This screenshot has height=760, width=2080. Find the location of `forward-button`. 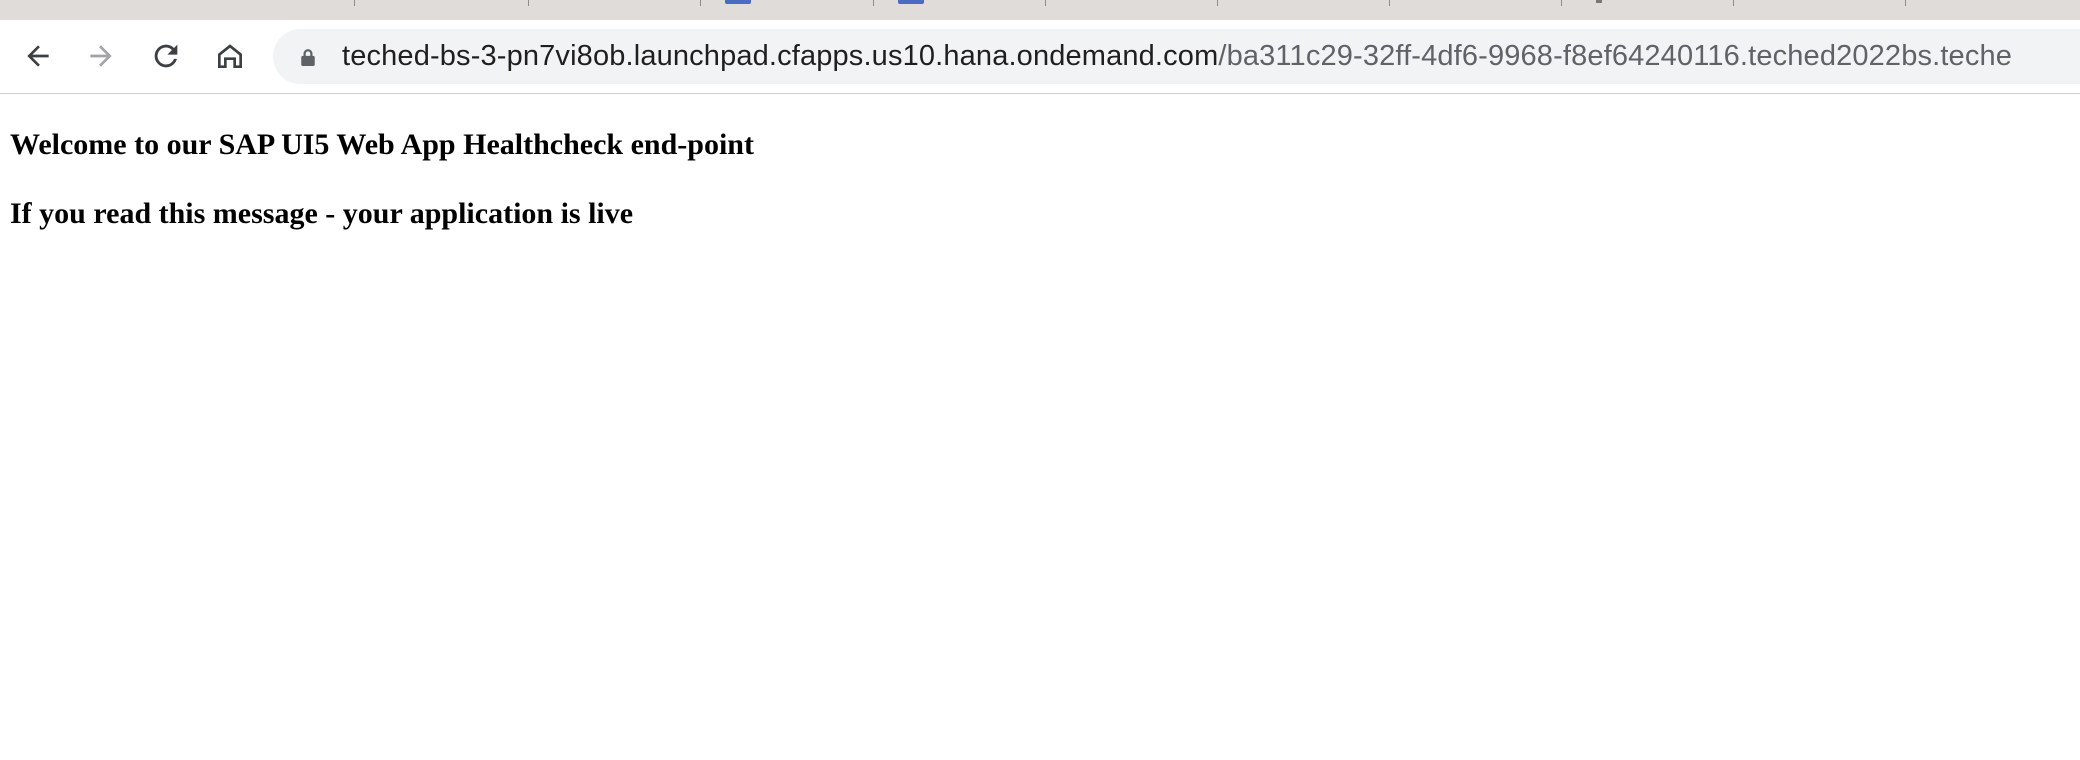

forward-button is located at coordinates (101, 56).